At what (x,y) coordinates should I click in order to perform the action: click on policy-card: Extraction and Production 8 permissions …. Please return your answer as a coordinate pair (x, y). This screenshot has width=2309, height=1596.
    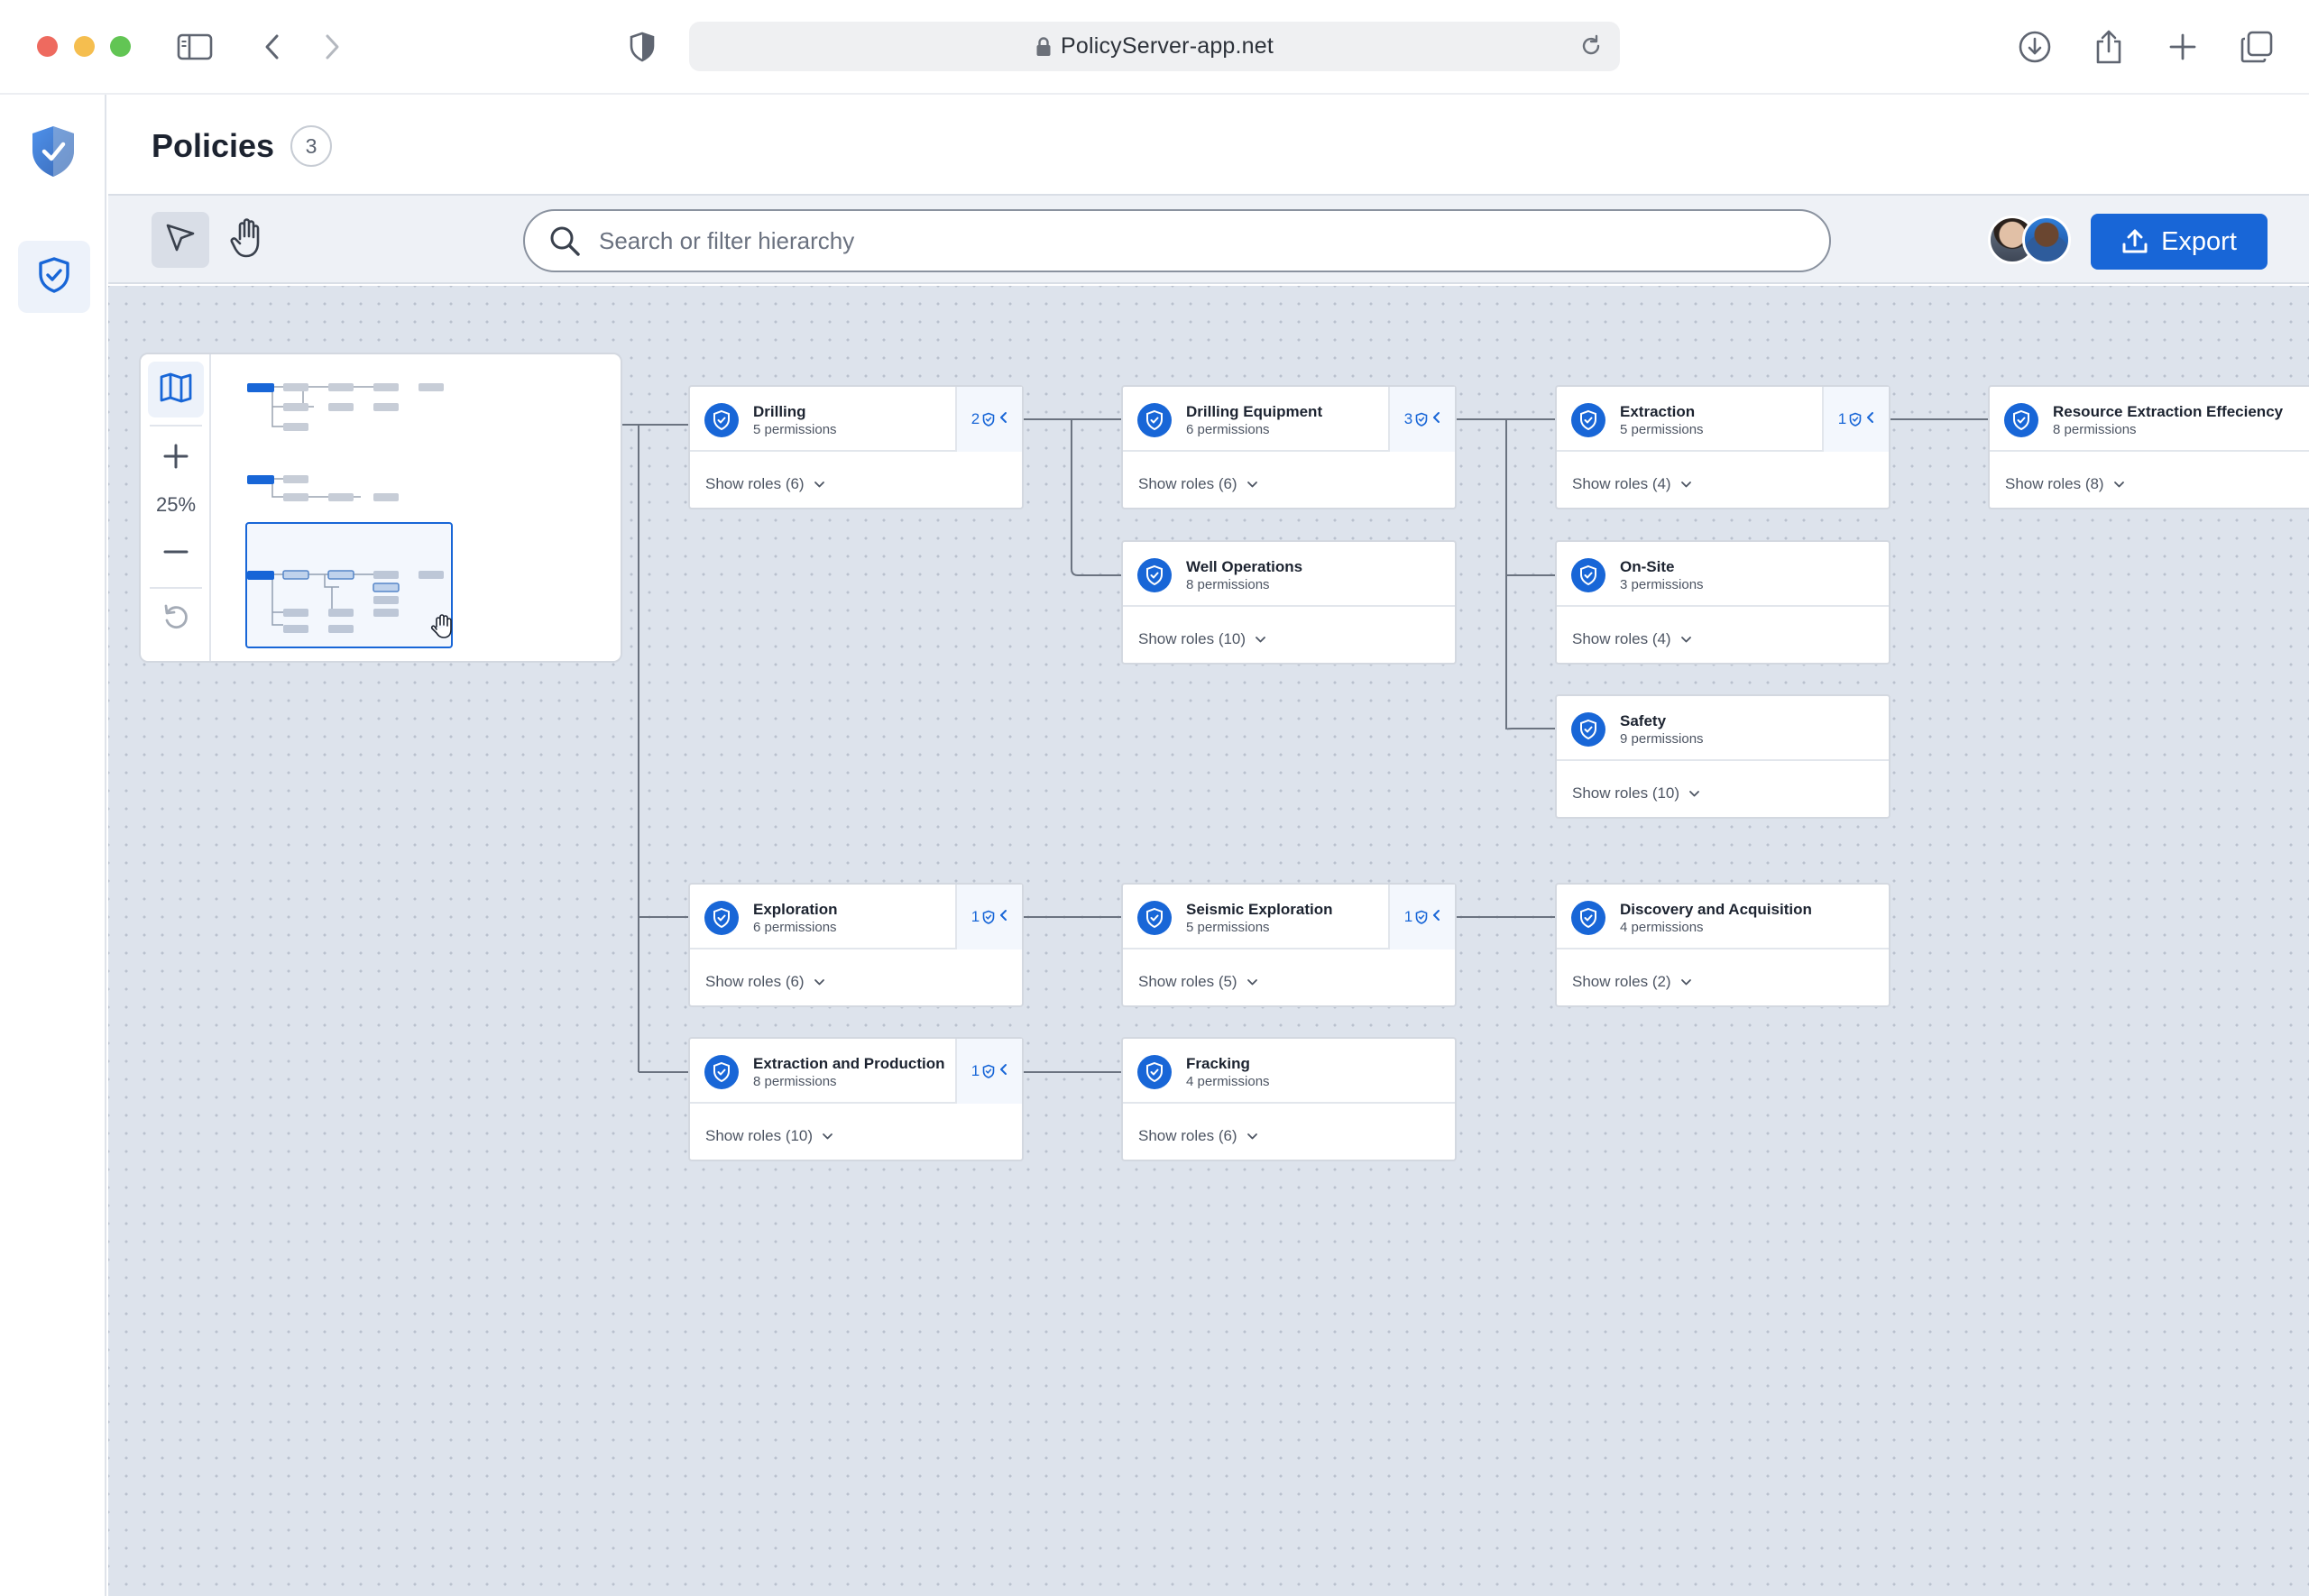
    Looking at the image, I should click on (856, 1099).